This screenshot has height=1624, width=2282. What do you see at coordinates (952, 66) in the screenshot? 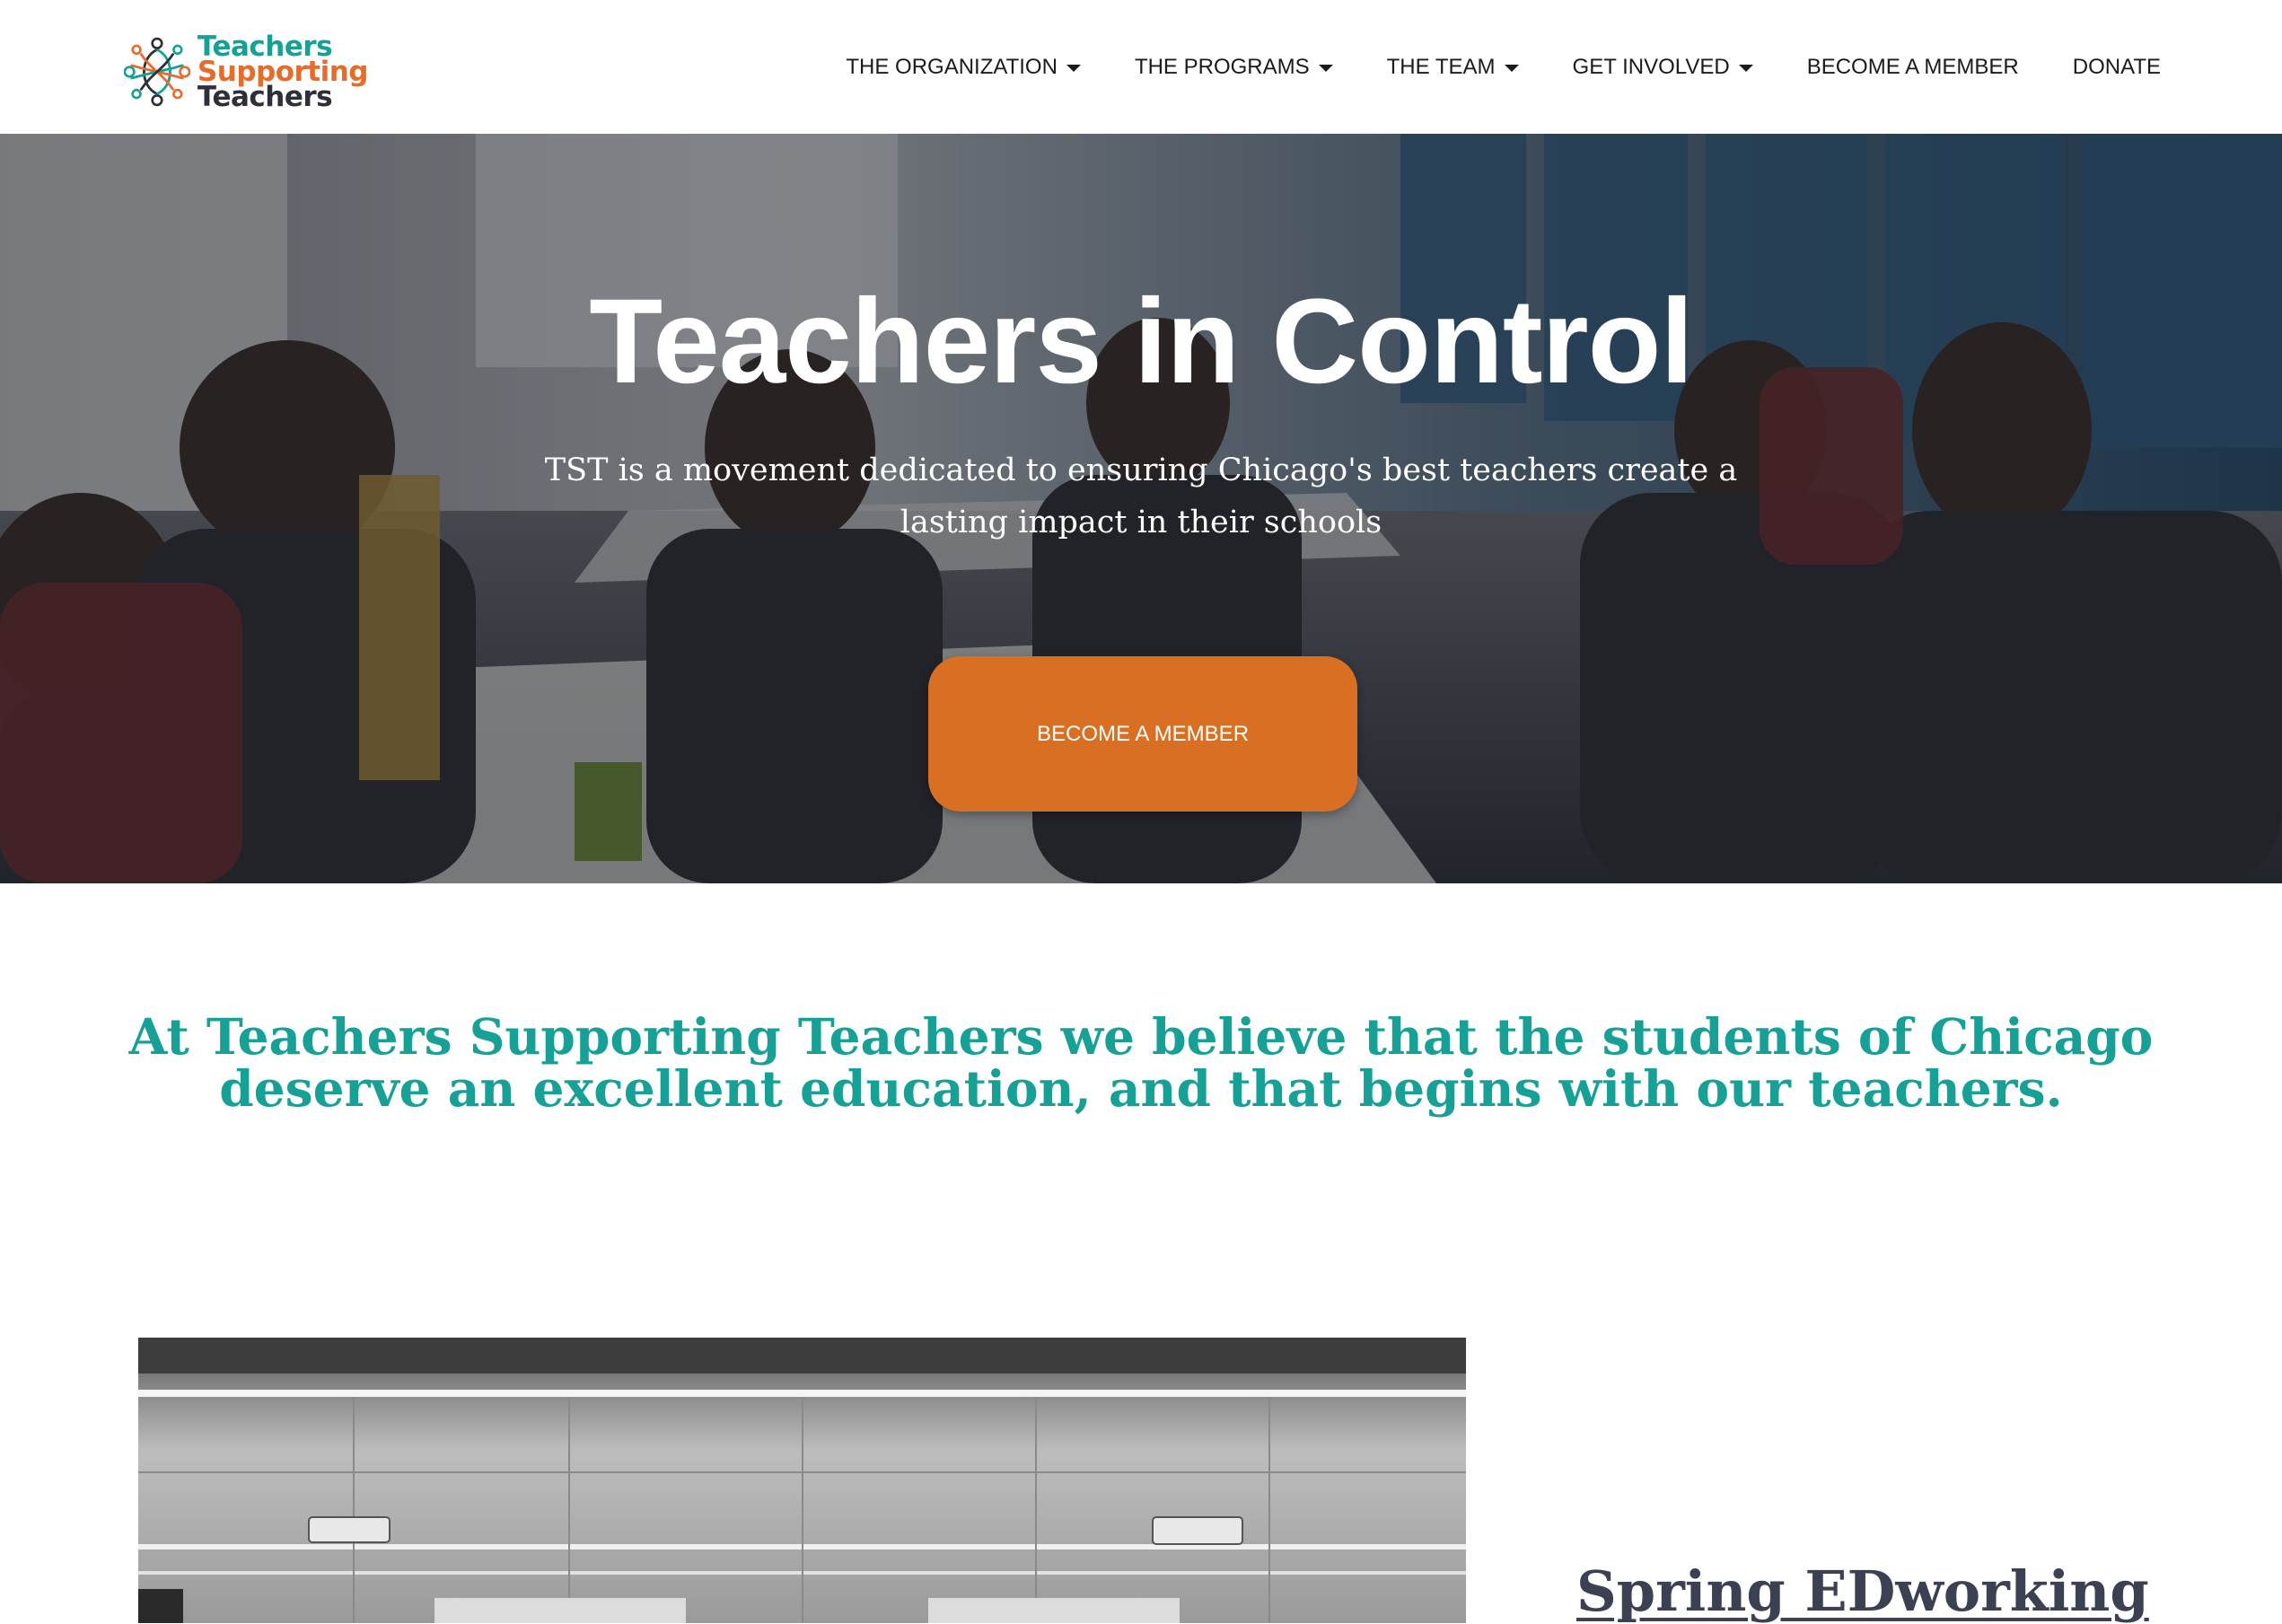
I see `nav-item-label: THE ORGANIZATION` at bounding box center [952, 66].